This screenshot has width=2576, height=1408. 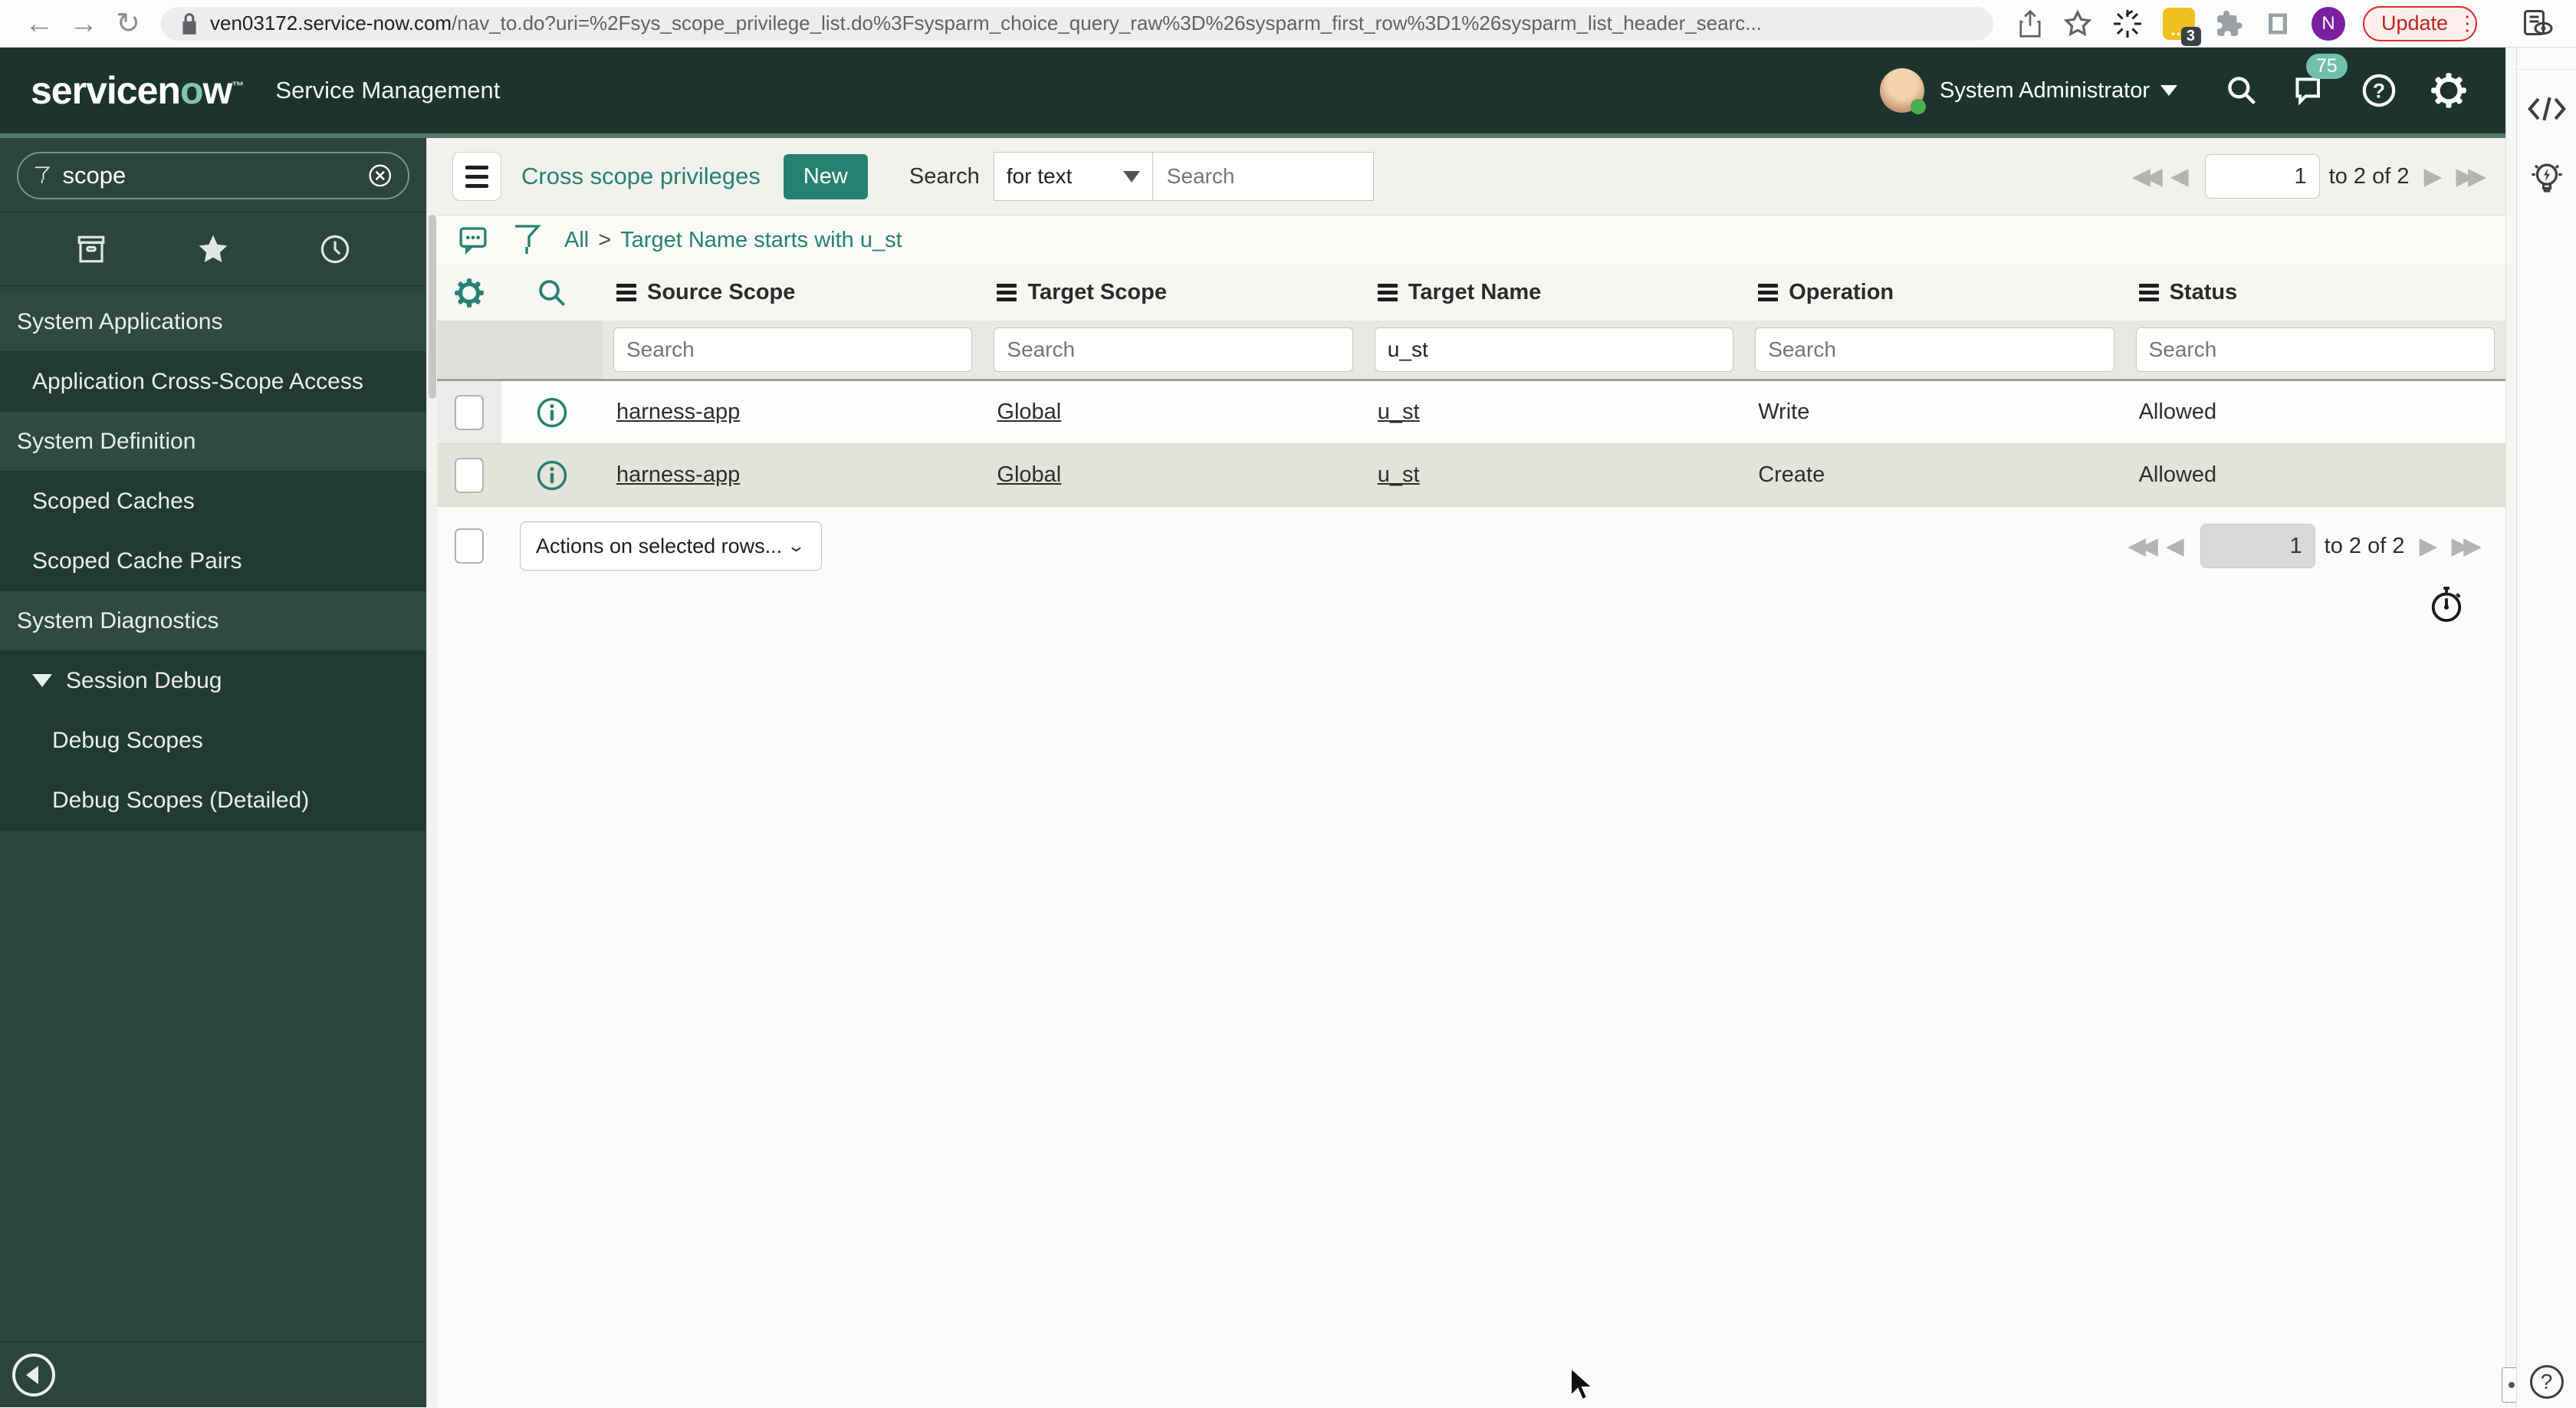 What do you see at coordinates (2329, 23) in the screenshot?
I see `profile-avatar: N` at bounding box center [2329, 23].